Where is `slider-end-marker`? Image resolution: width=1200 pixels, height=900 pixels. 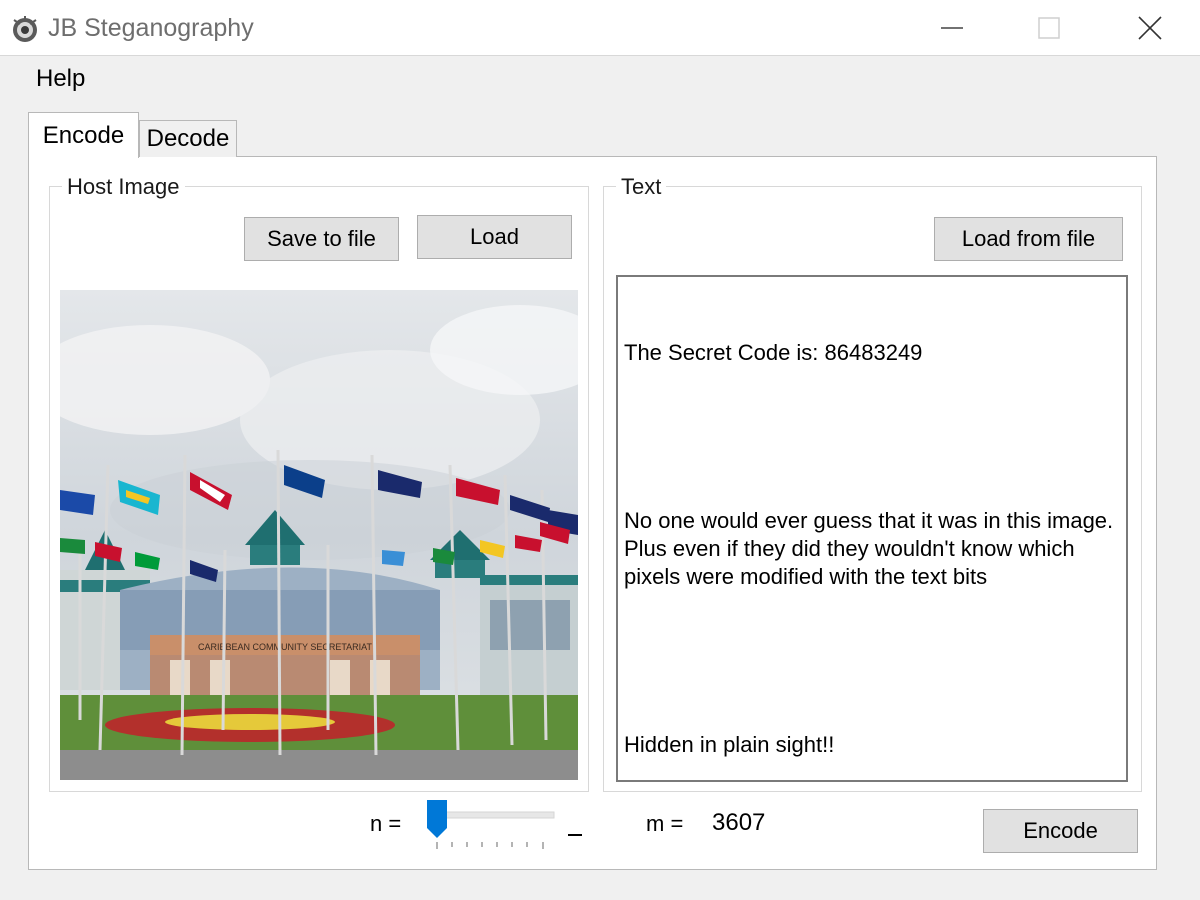 slider-end-marker is located at coordinates (575, 835).